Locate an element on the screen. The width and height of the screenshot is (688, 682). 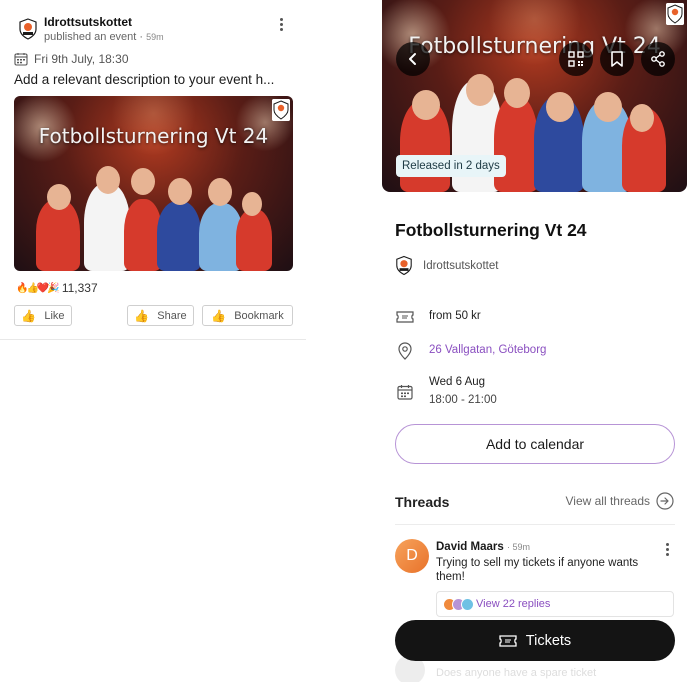
avatar: D is located at coordinates (412, 556).